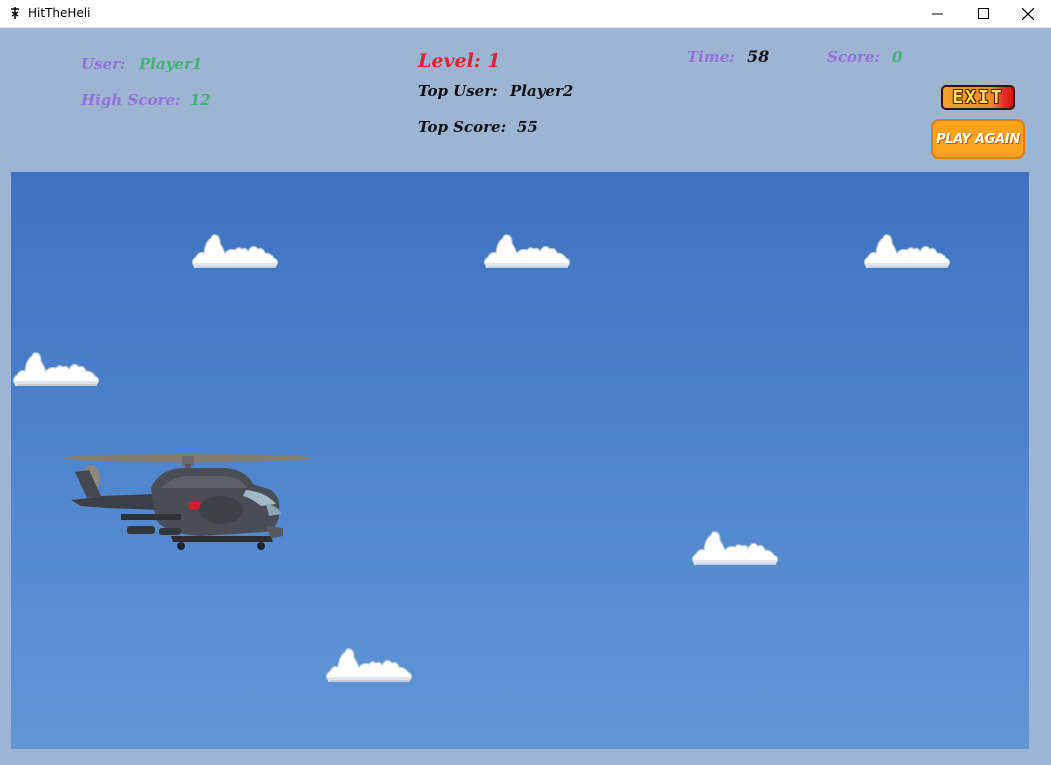  Describe the element at coordinates (462, 127) in the screenshot. I see `top-score-label: Top Score:` at that location.